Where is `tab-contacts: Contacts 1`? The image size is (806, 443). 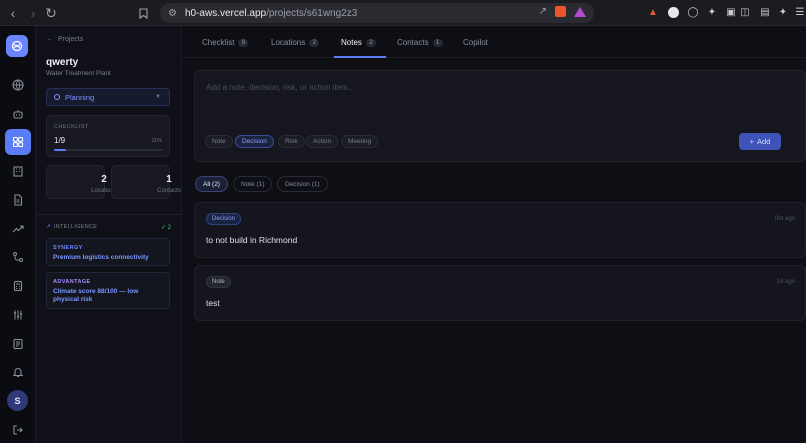
tab-contacts: Contacts 1 is located at coordinates (420, 42).